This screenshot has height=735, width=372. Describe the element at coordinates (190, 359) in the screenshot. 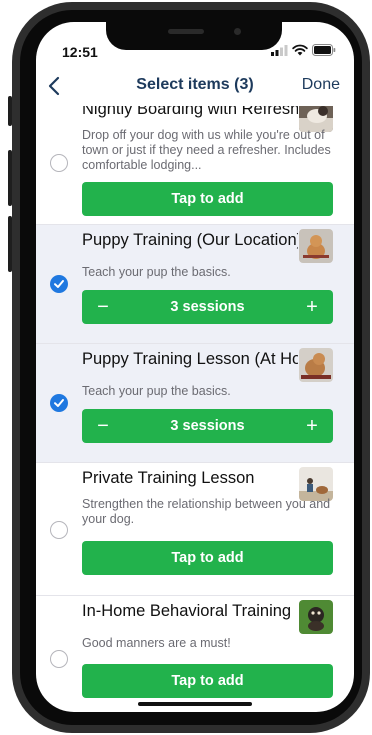

I see `item-title: Puppy Training Lesson (At Home)` at that location.